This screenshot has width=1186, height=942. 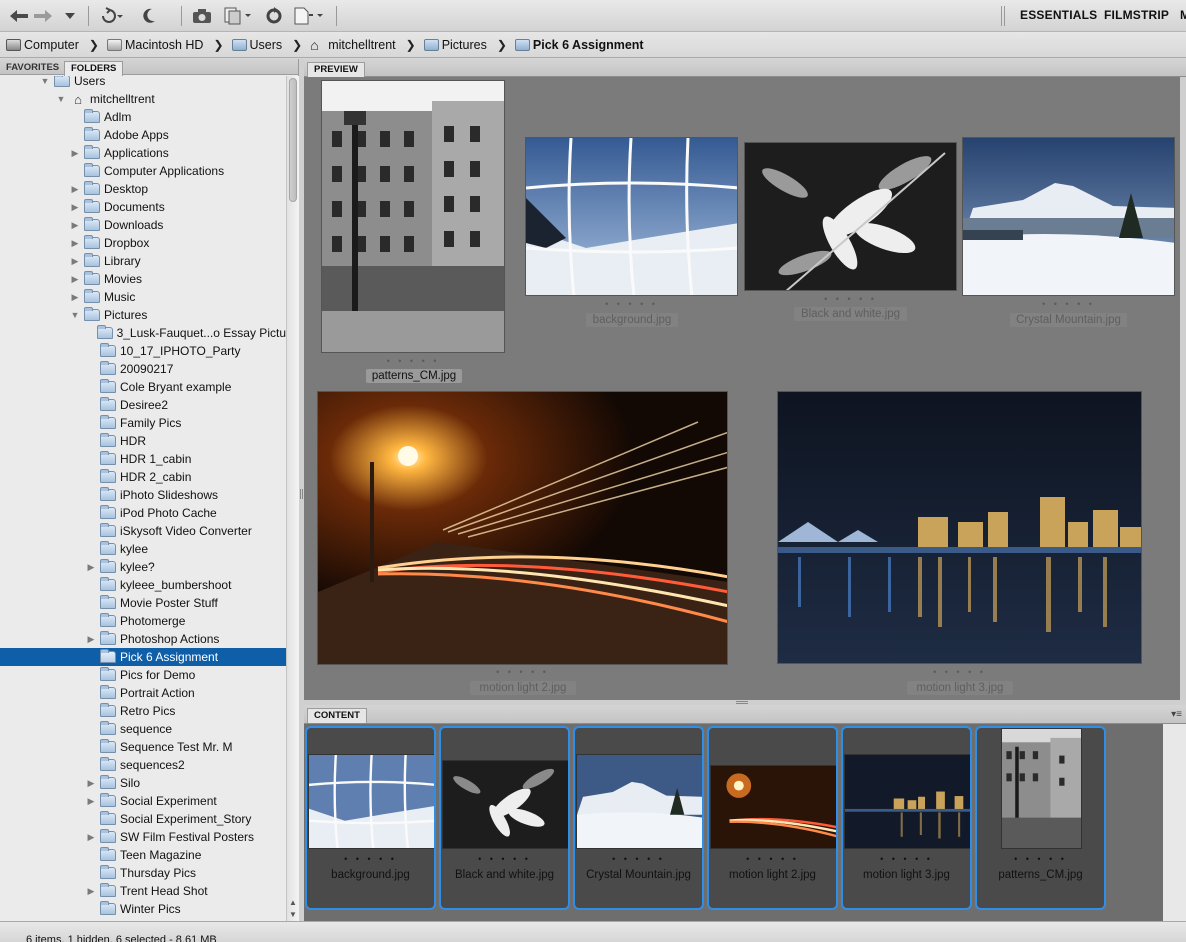 What do you see at coordinates (143, 207) in the screenshot?
I see `tree-item: ▶ Documents` at bounding box center [143, 207].